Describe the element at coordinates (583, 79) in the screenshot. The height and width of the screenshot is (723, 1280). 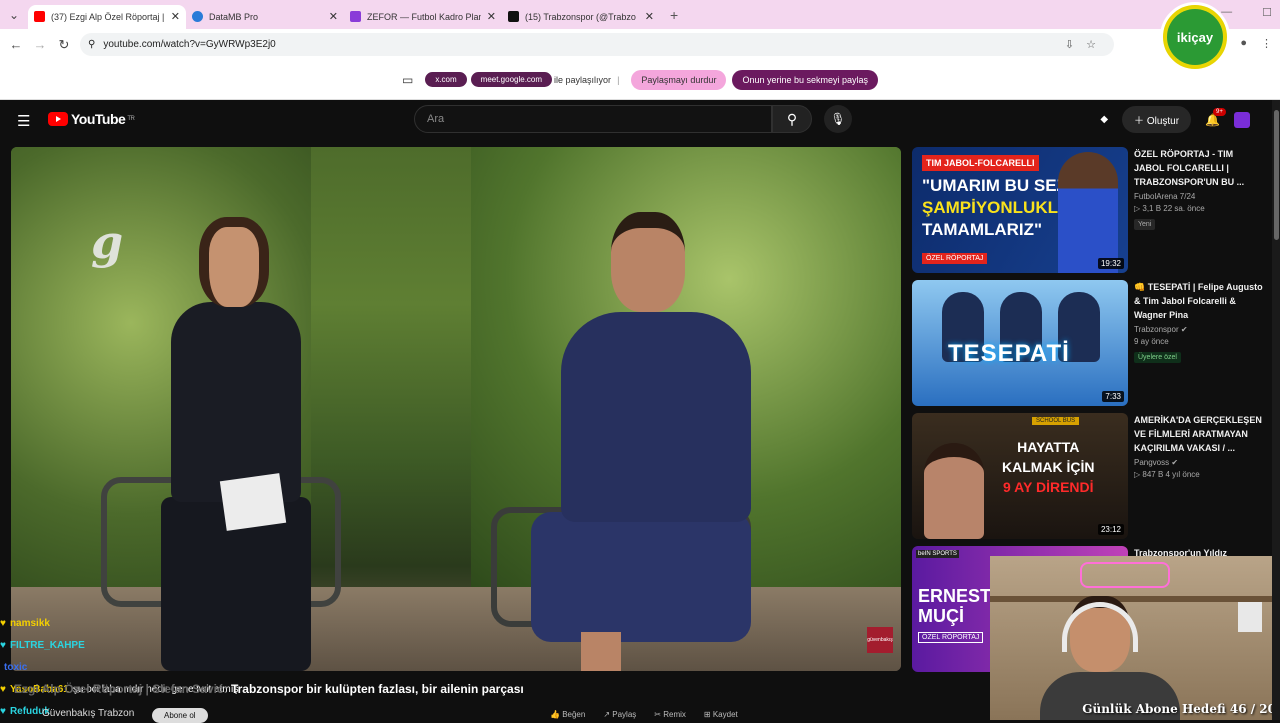
I see `sharing-text: ile paylaşılıyor` at that location.